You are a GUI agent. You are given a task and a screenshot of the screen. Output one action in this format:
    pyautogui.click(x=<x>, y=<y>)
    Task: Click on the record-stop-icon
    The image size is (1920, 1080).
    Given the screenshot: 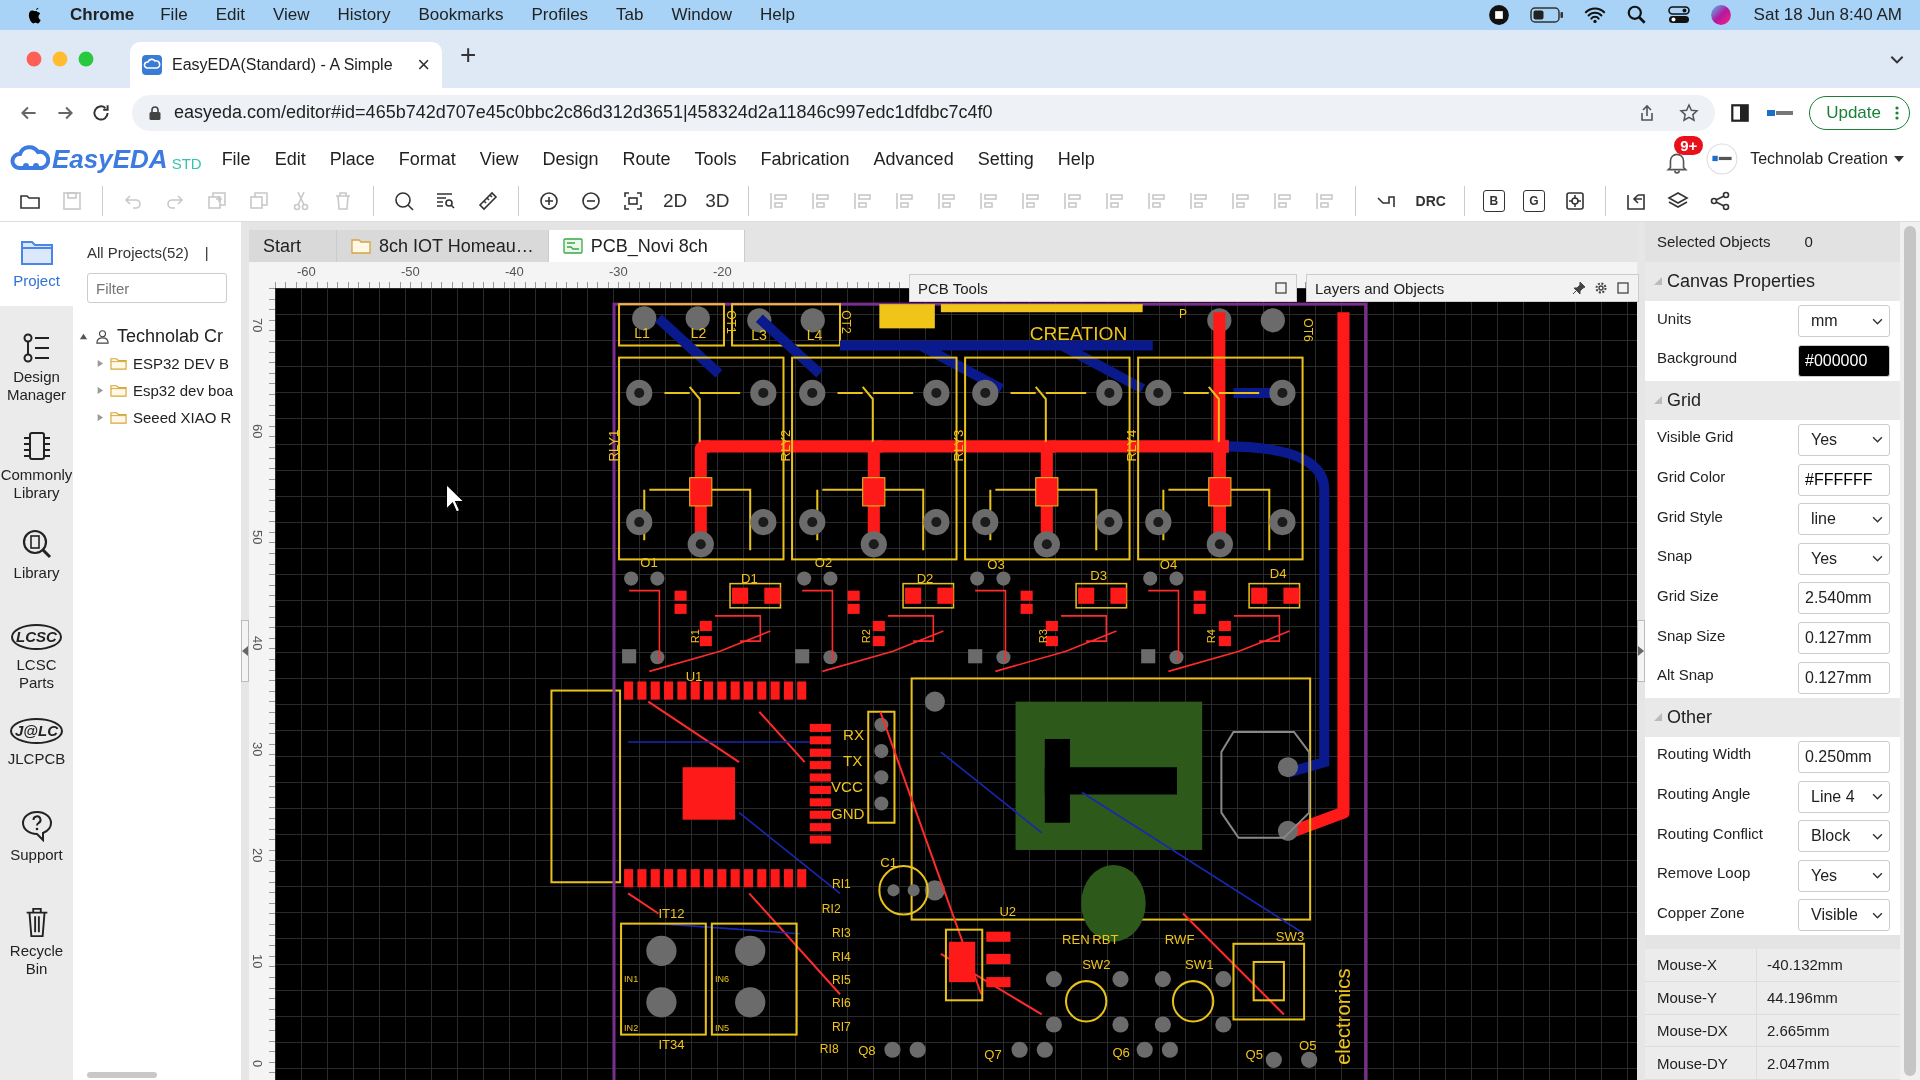 What is the action you would take?
    pyautogui.click(x=1498, y=15)
    